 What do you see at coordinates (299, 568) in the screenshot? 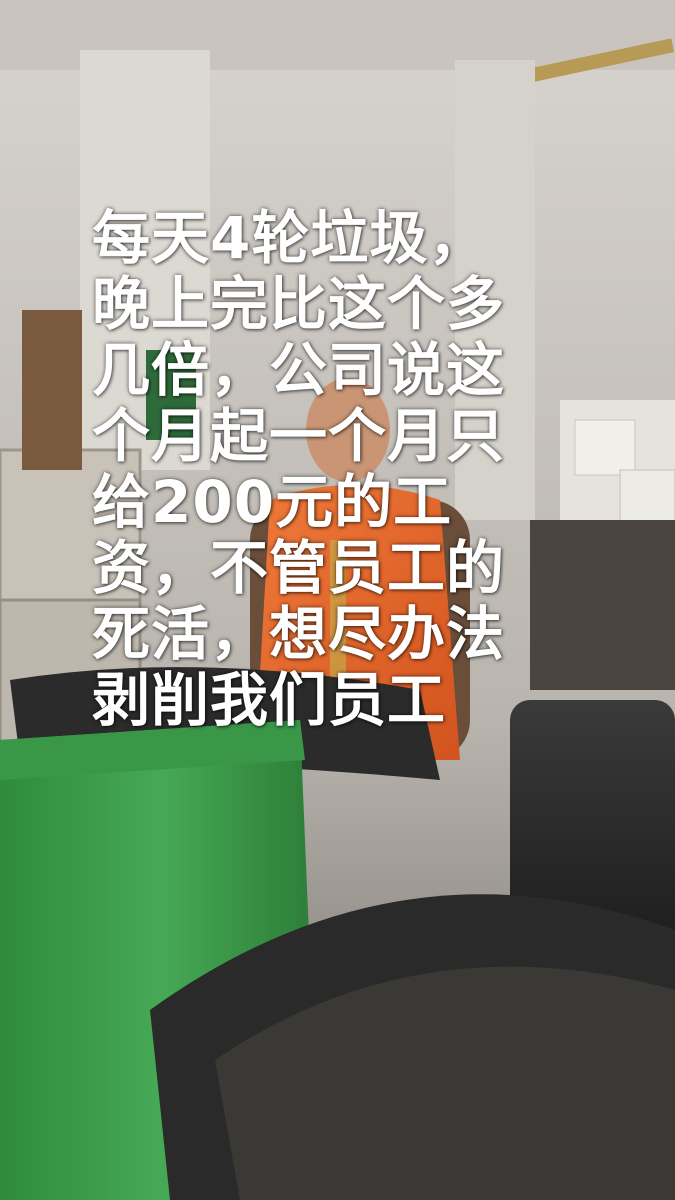
I see `caption-line: 资，不管员工的` at bounding box center [299, 568].